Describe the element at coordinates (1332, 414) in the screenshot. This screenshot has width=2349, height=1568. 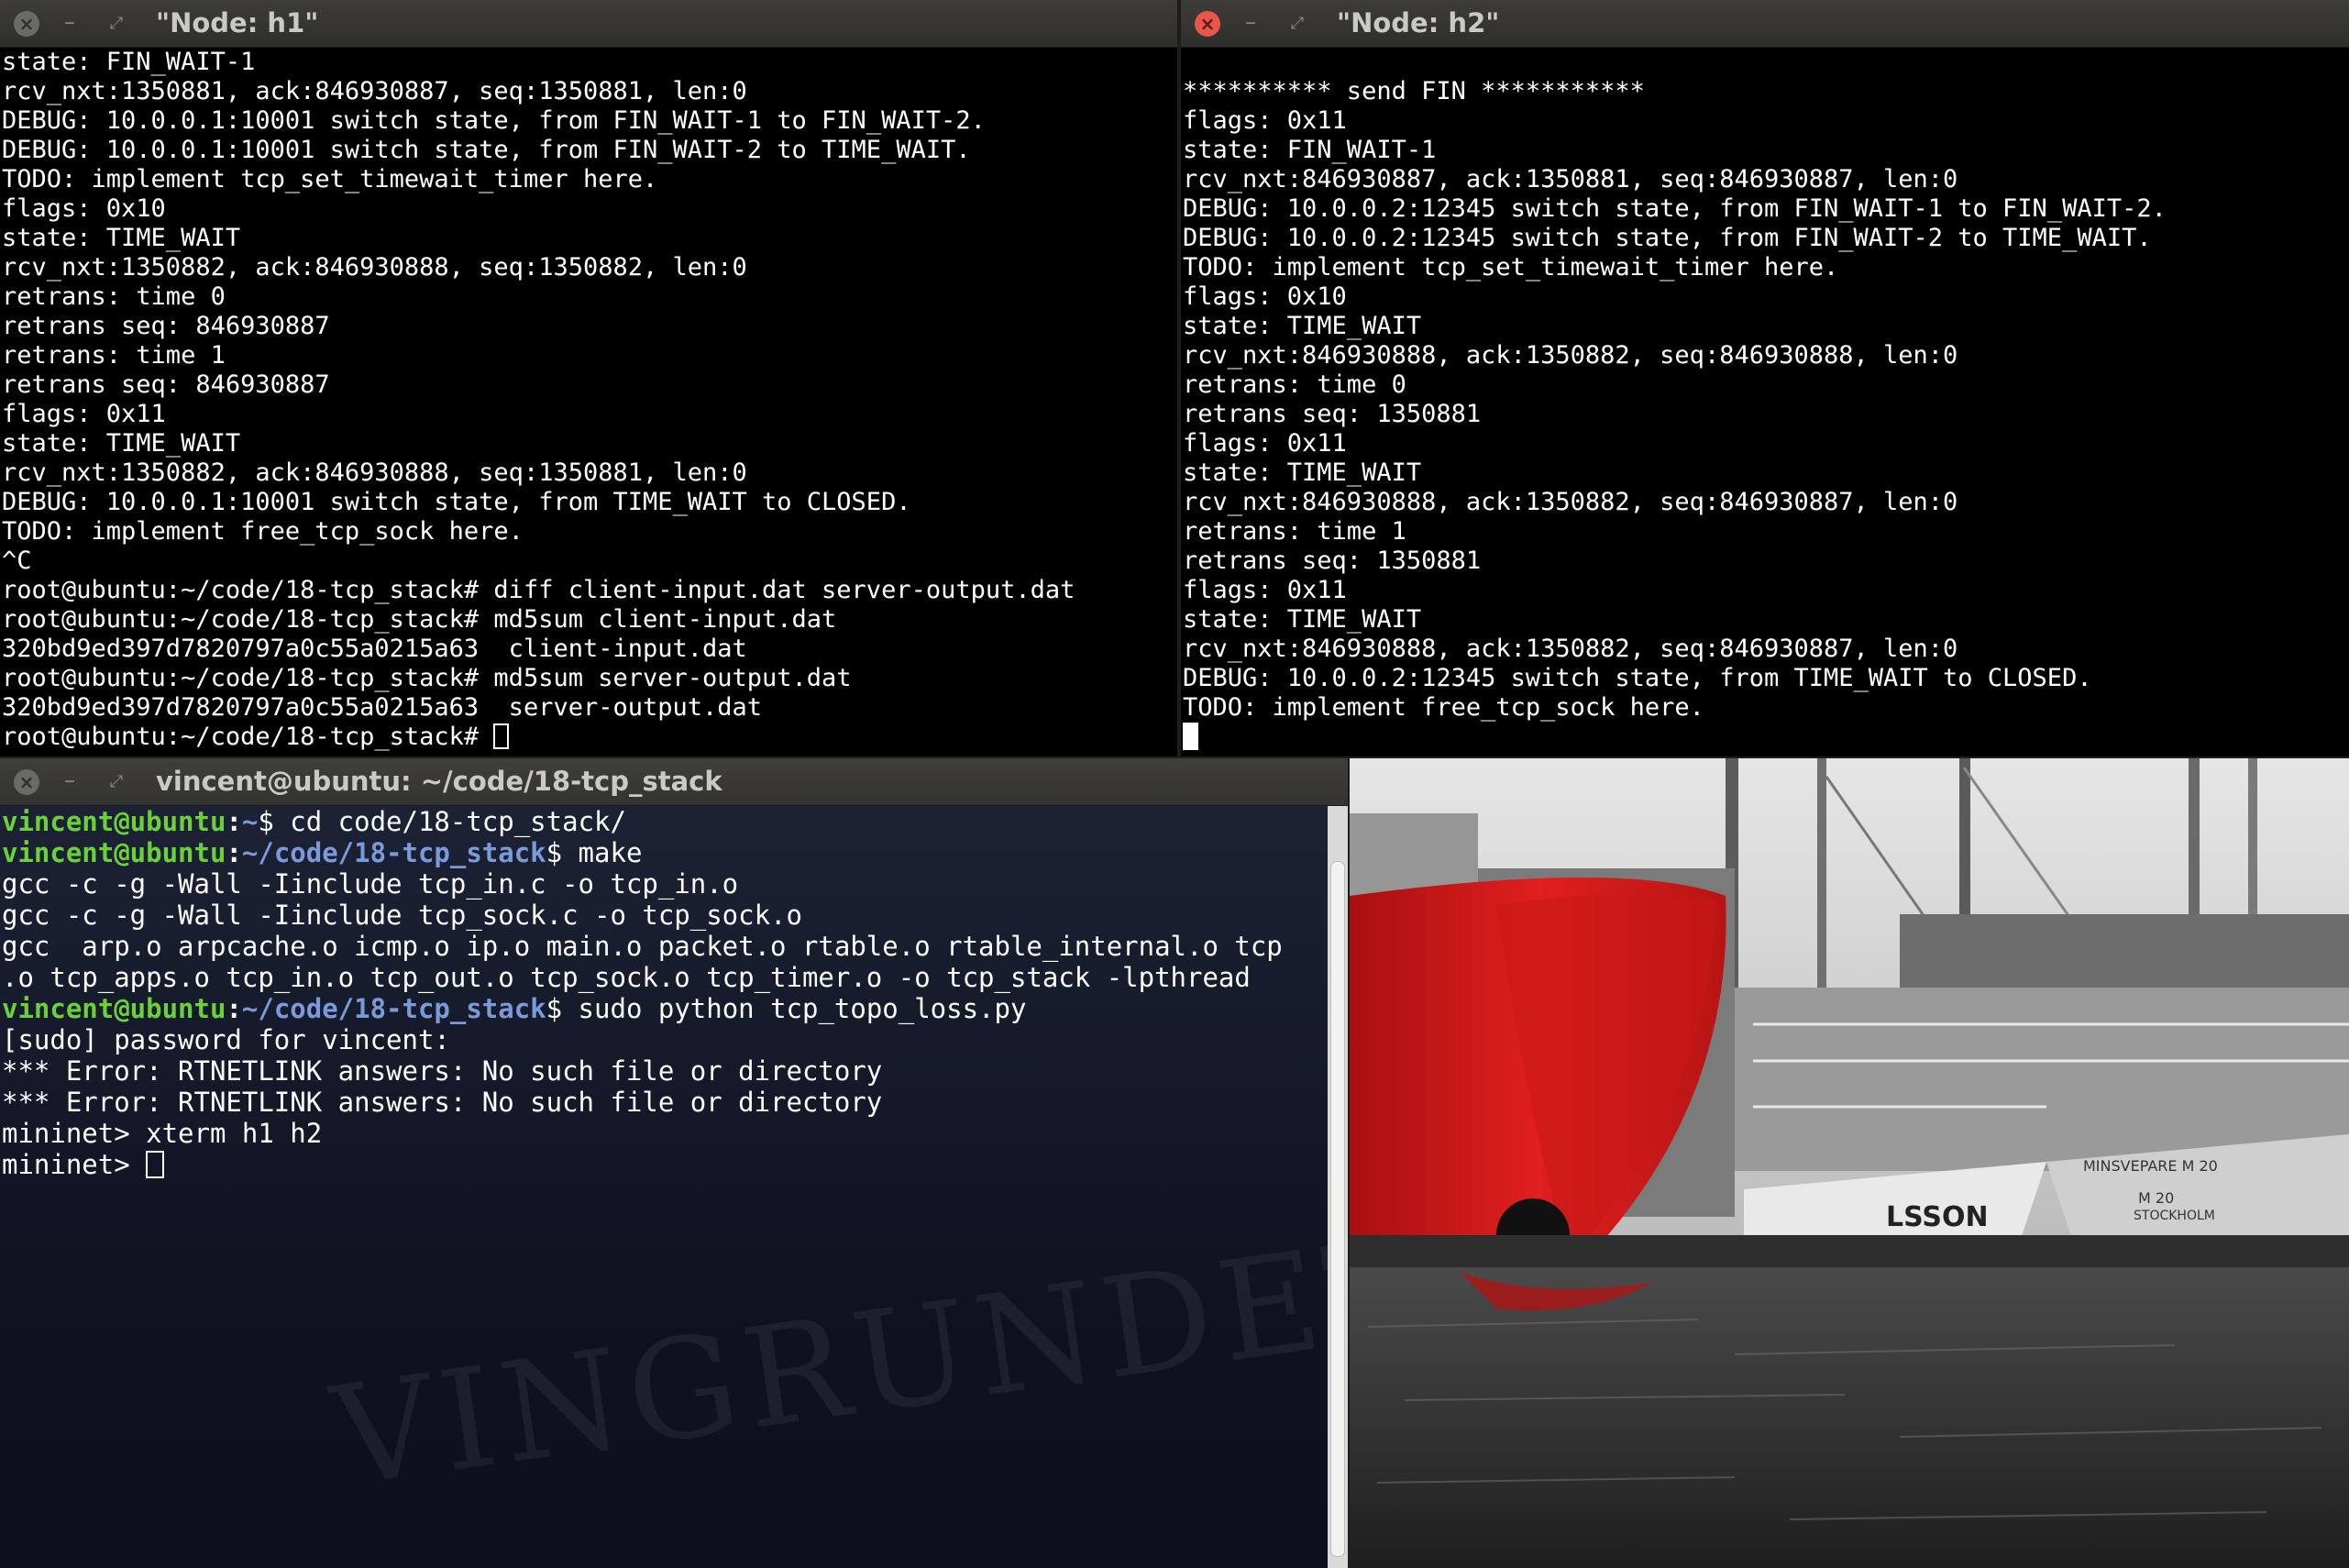
I see `output-line: retrans seq: 1350881` at that location.